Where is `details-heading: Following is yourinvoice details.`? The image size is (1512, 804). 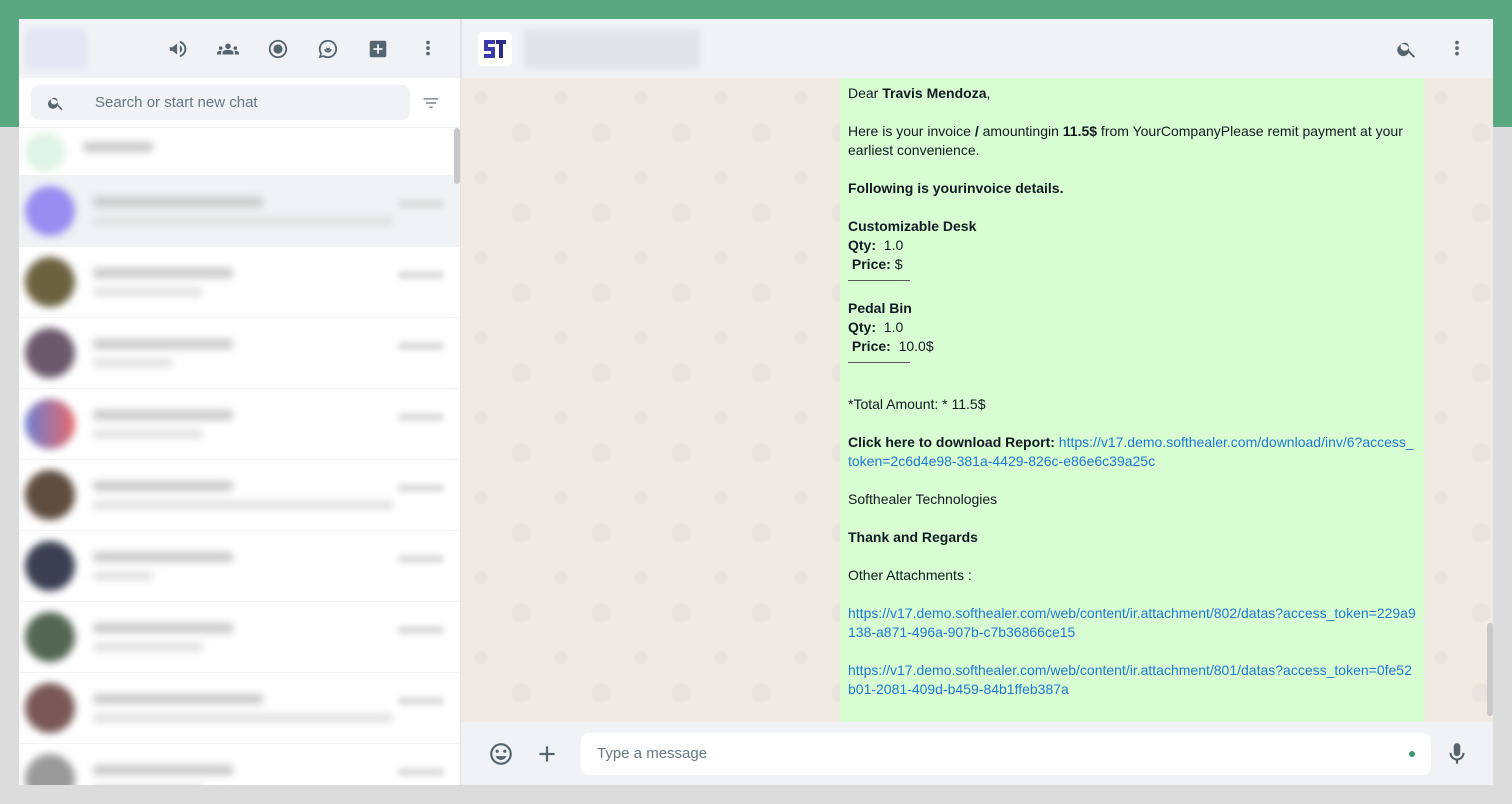
details-heading: Following is yourinvoice details. is located at coordinates (956, 188).